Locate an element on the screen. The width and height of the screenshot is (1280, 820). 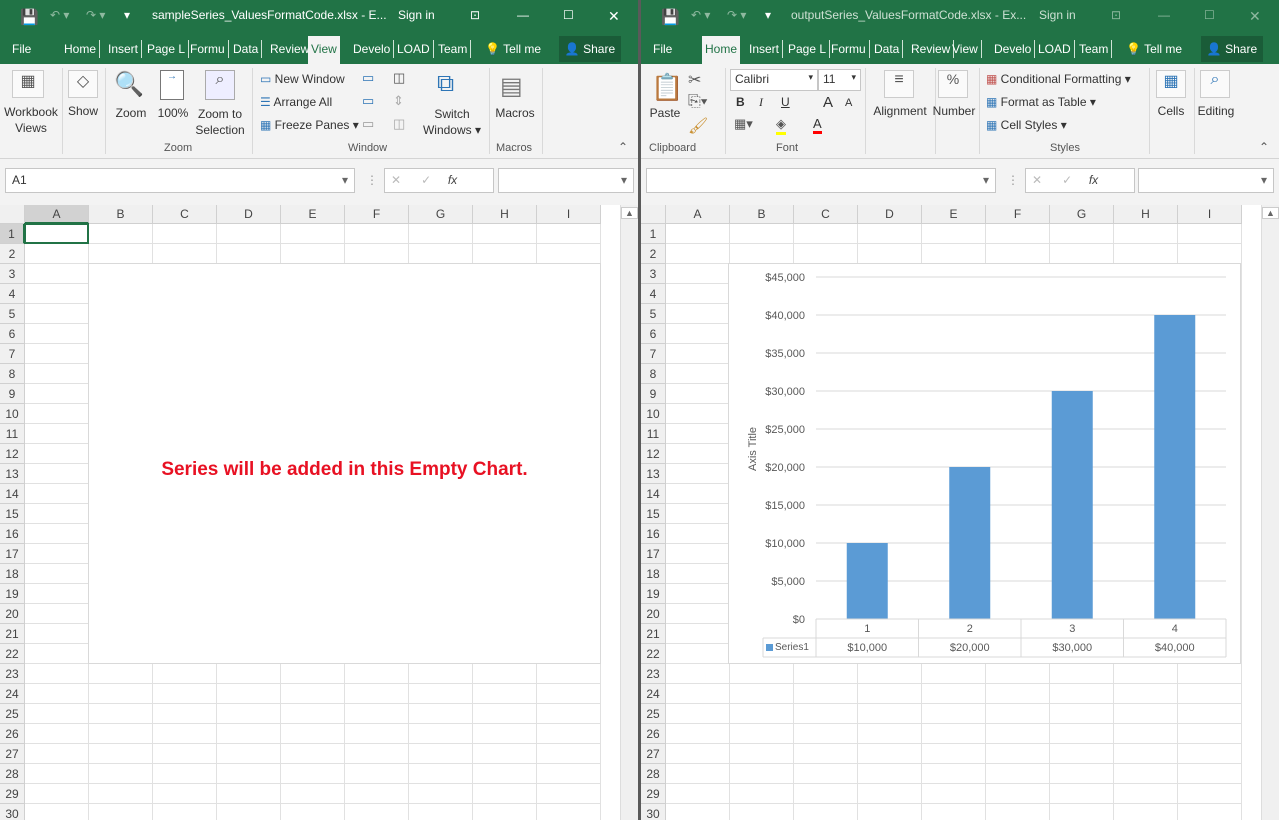
row-header-14: 14 is located at coordinates (12, 494).